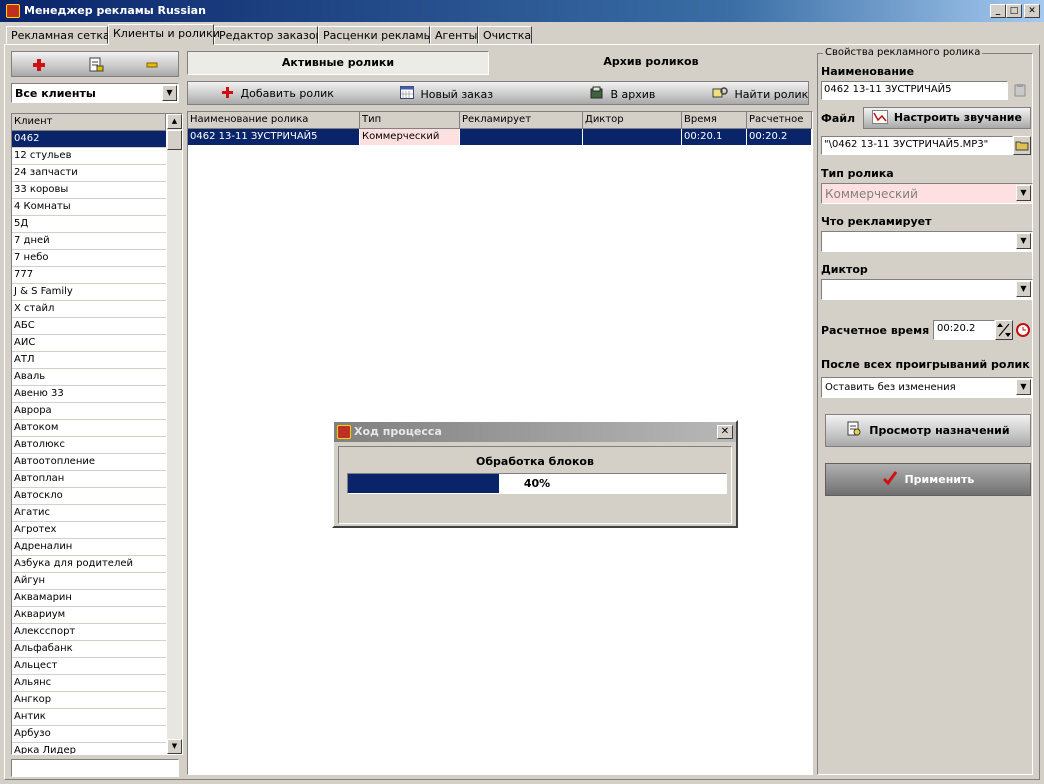 The height and width of the screenshot is (784, 1044). I want to click on clients-search-input, so click(95, 768).